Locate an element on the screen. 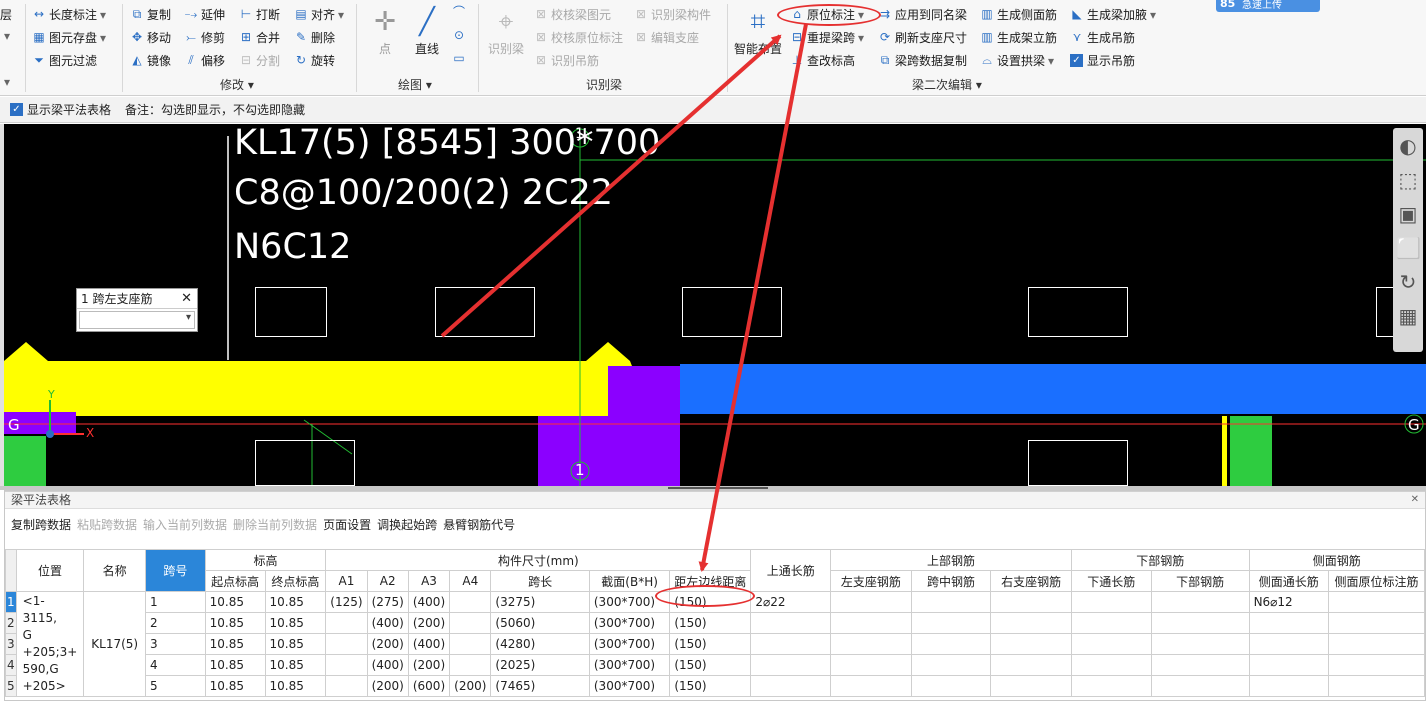 The width and height of the screenshot is (1426, 701). filter-tool: ⏷ 图元过滤 is located at coordinates (64, 60).